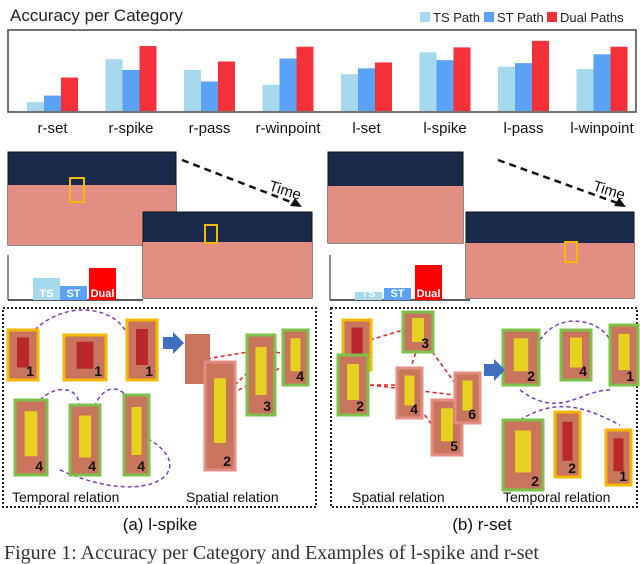 This screenshot has height=564, width=640. Describe the element at coordinates (96, 15) in the screenshot. I see `chart-title: Accuracy per Category` at that location.